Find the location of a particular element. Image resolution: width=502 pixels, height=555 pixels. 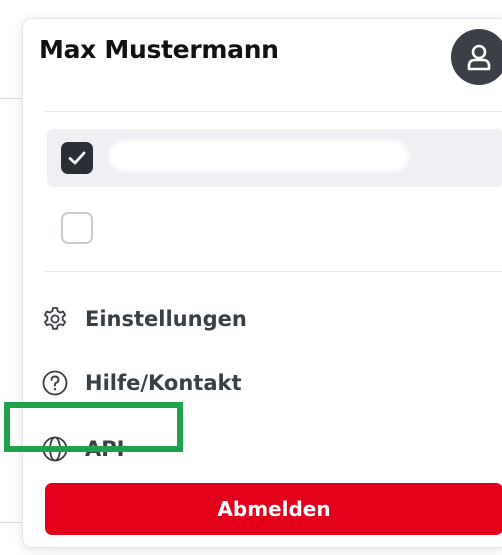

checkmark-icon is located at coordinates (77, 158).